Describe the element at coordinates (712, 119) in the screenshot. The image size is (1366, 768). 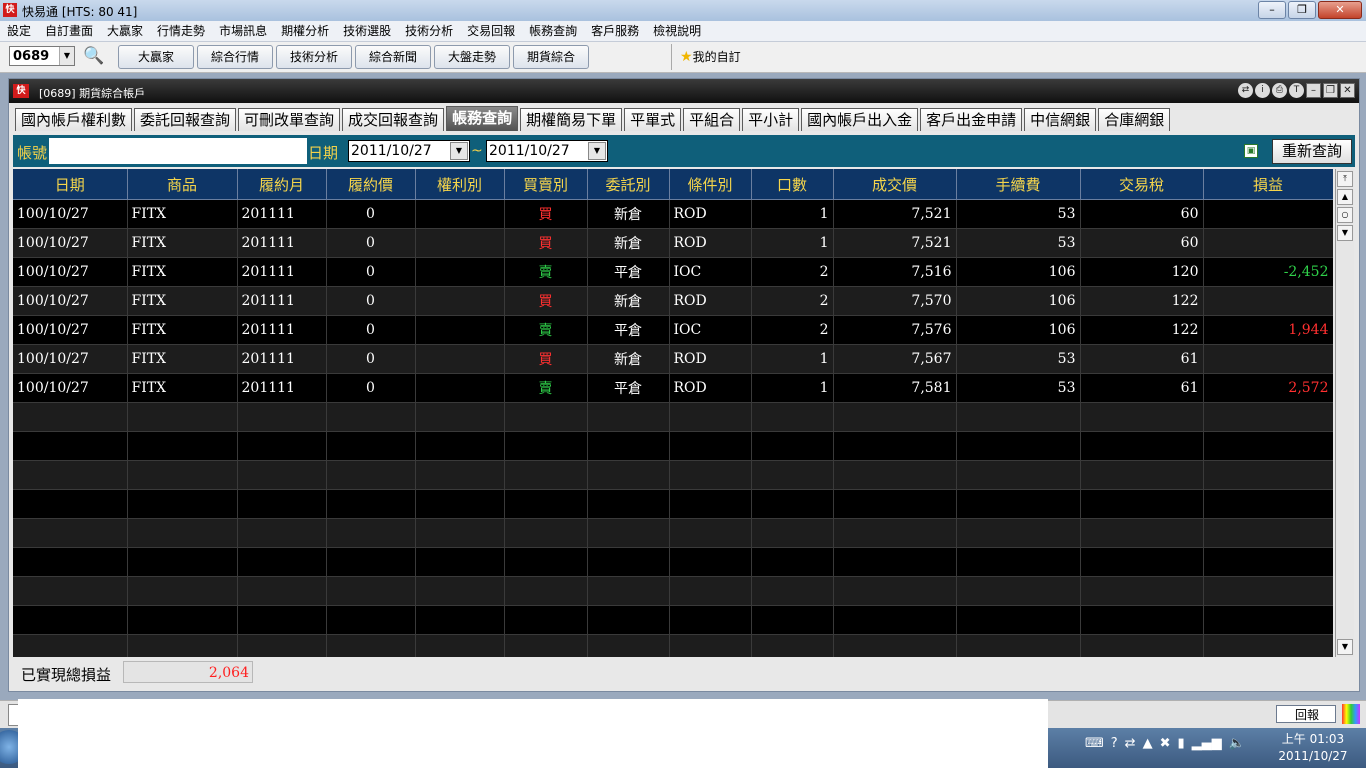
I see `tab-close-combo: 平組合` at that location.